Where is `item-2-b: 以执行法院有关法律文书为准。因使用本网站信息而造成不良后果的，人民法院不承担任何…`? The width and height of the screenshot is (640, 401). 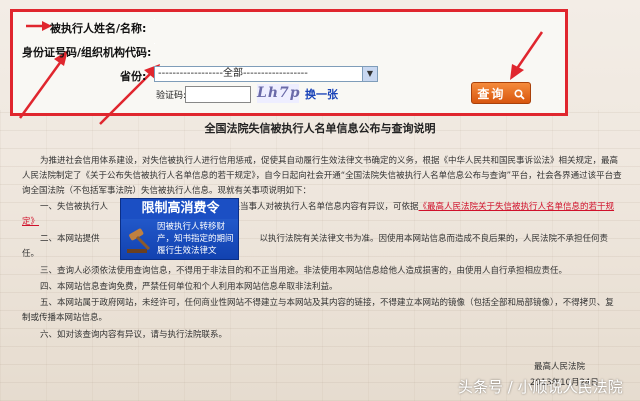
item-2-b: 以执行法院有关法律文书为准。因使用本网站信息而造成不良后果的，人民法院不承担任何… is located at coordinates (315, 246).